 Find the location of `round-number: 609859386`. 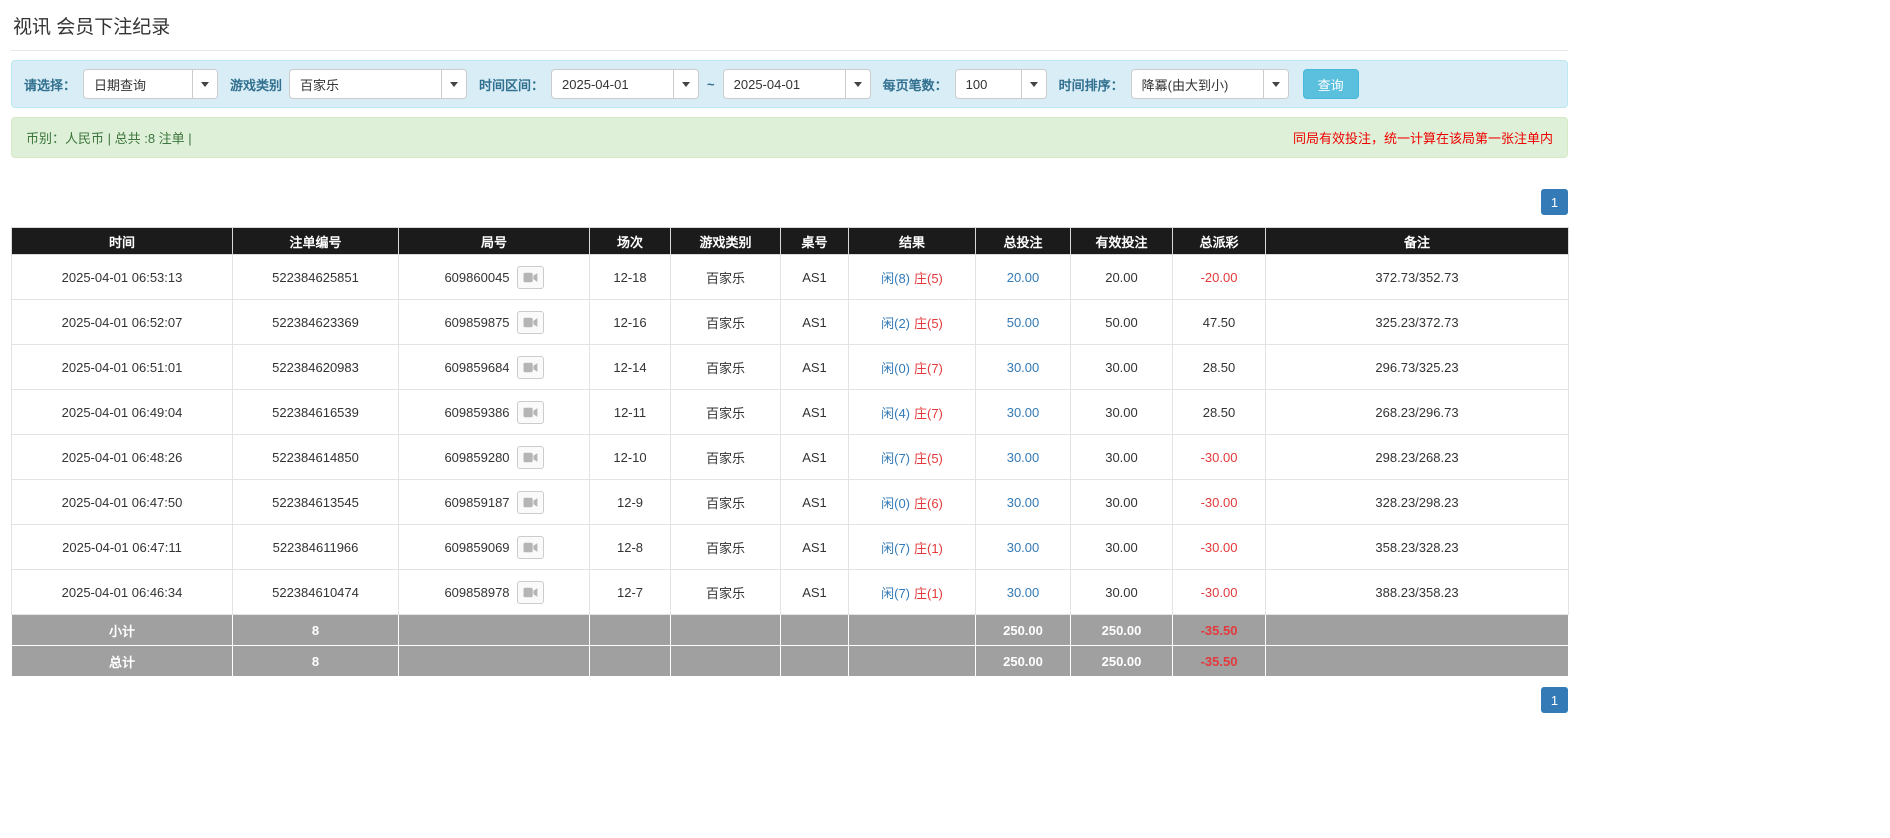

round-number: 609859386 is located at coordinates (477, 412).